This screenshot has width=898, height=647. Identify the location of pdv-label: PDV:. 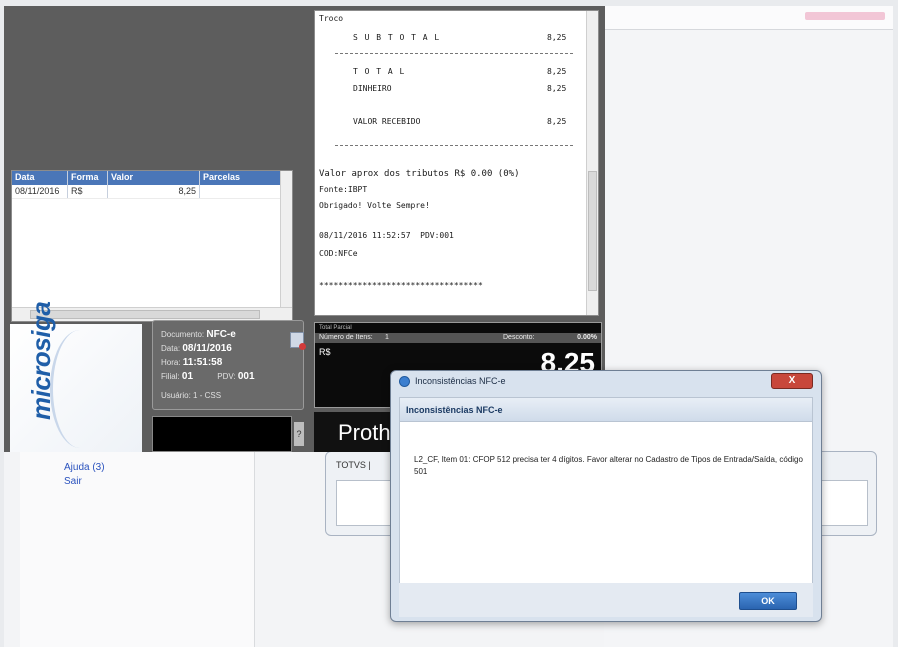
(226, 376).